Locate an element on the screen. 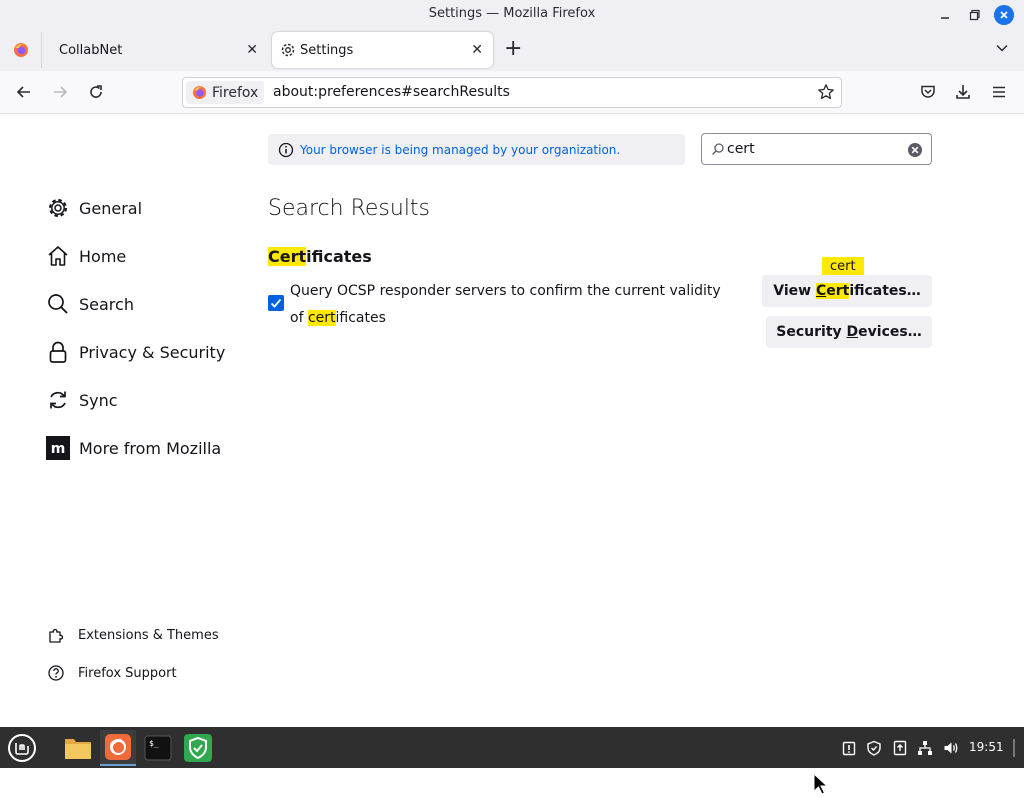 This screenshot has width=1024, height=797. info-icon is located at coordinates (286, 149).